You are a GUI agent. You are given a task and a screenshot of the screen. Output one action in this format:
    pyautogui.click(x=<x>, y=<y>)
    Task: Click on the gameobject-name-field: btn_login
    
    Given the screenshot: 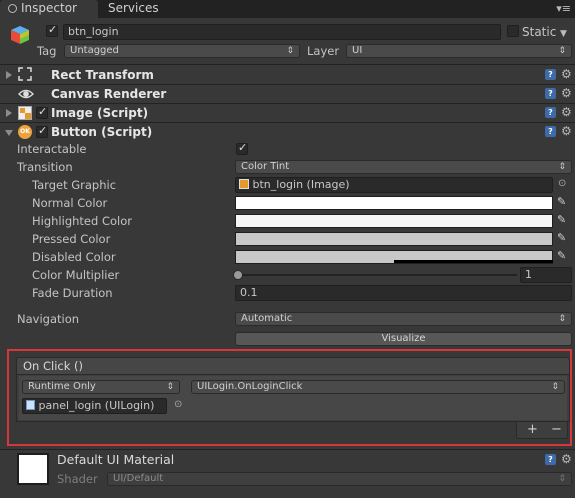 What is the action you would take?
    pyautogui.click(x=282, y=32)
    